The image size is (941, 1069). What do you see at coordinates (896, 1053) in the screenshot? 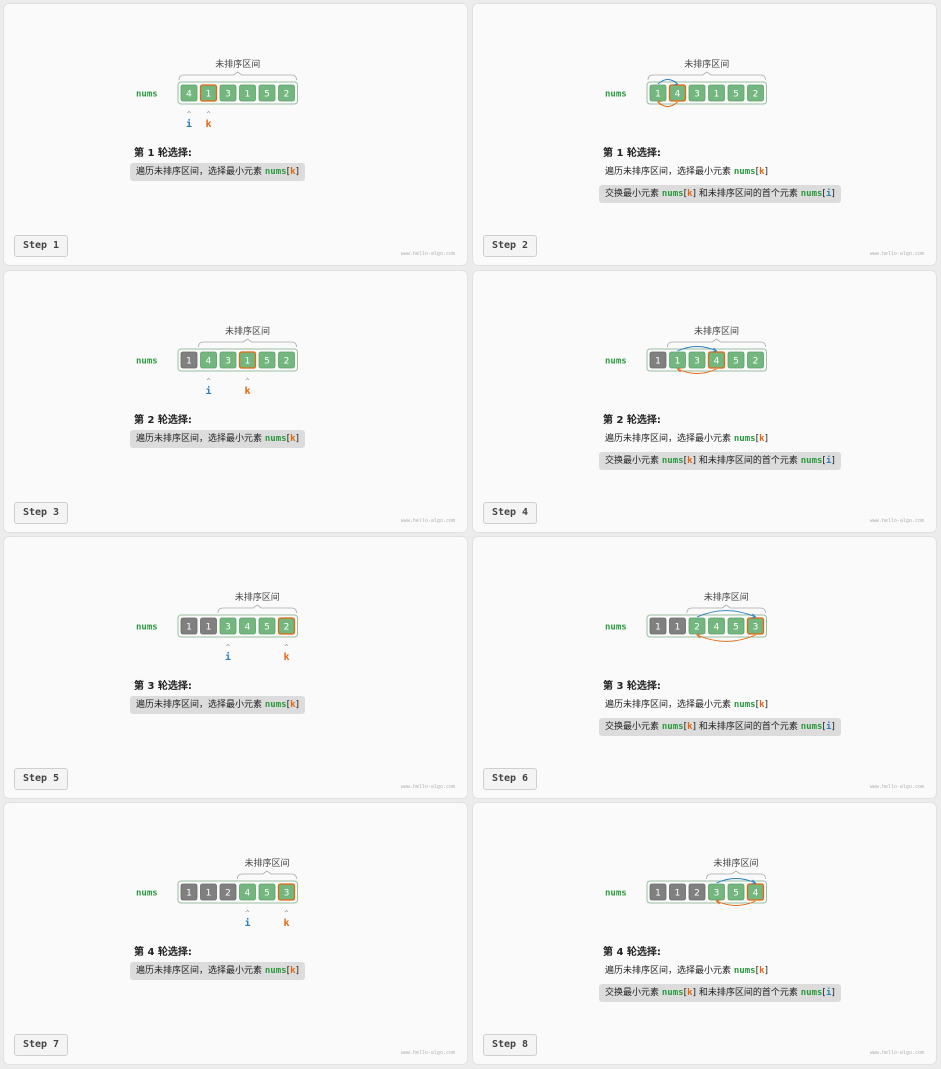
I see `watermark: www.hello-algo.com` at bounding box center [896, 1053].